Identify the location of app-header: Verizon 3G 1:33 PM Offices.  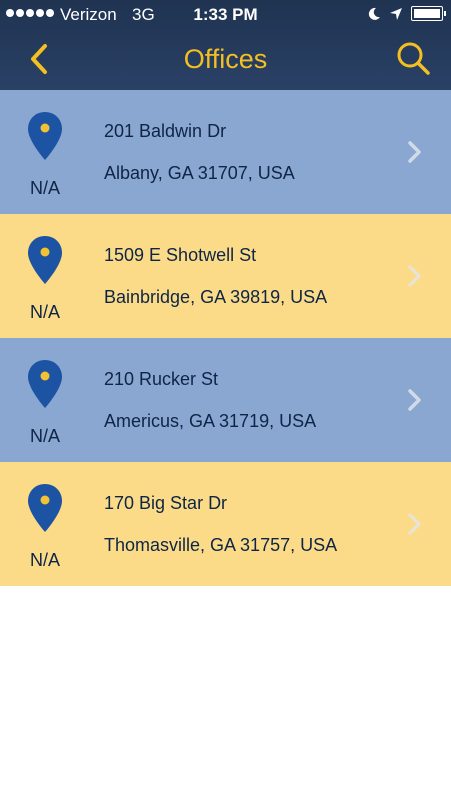
(225, 45).